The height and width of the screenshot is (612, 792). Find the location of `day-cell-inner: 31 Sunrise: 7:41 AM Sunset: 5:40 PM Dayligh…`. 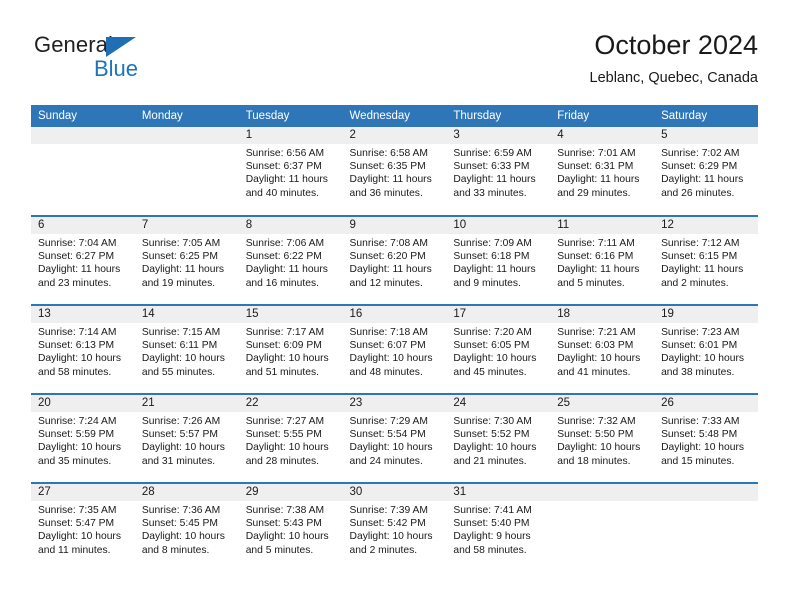

day-cell-inner: 31 Sunrise: 7:41 AM Sunset: 5:40 PM Dayligh… is located at coordinates (498, 528).